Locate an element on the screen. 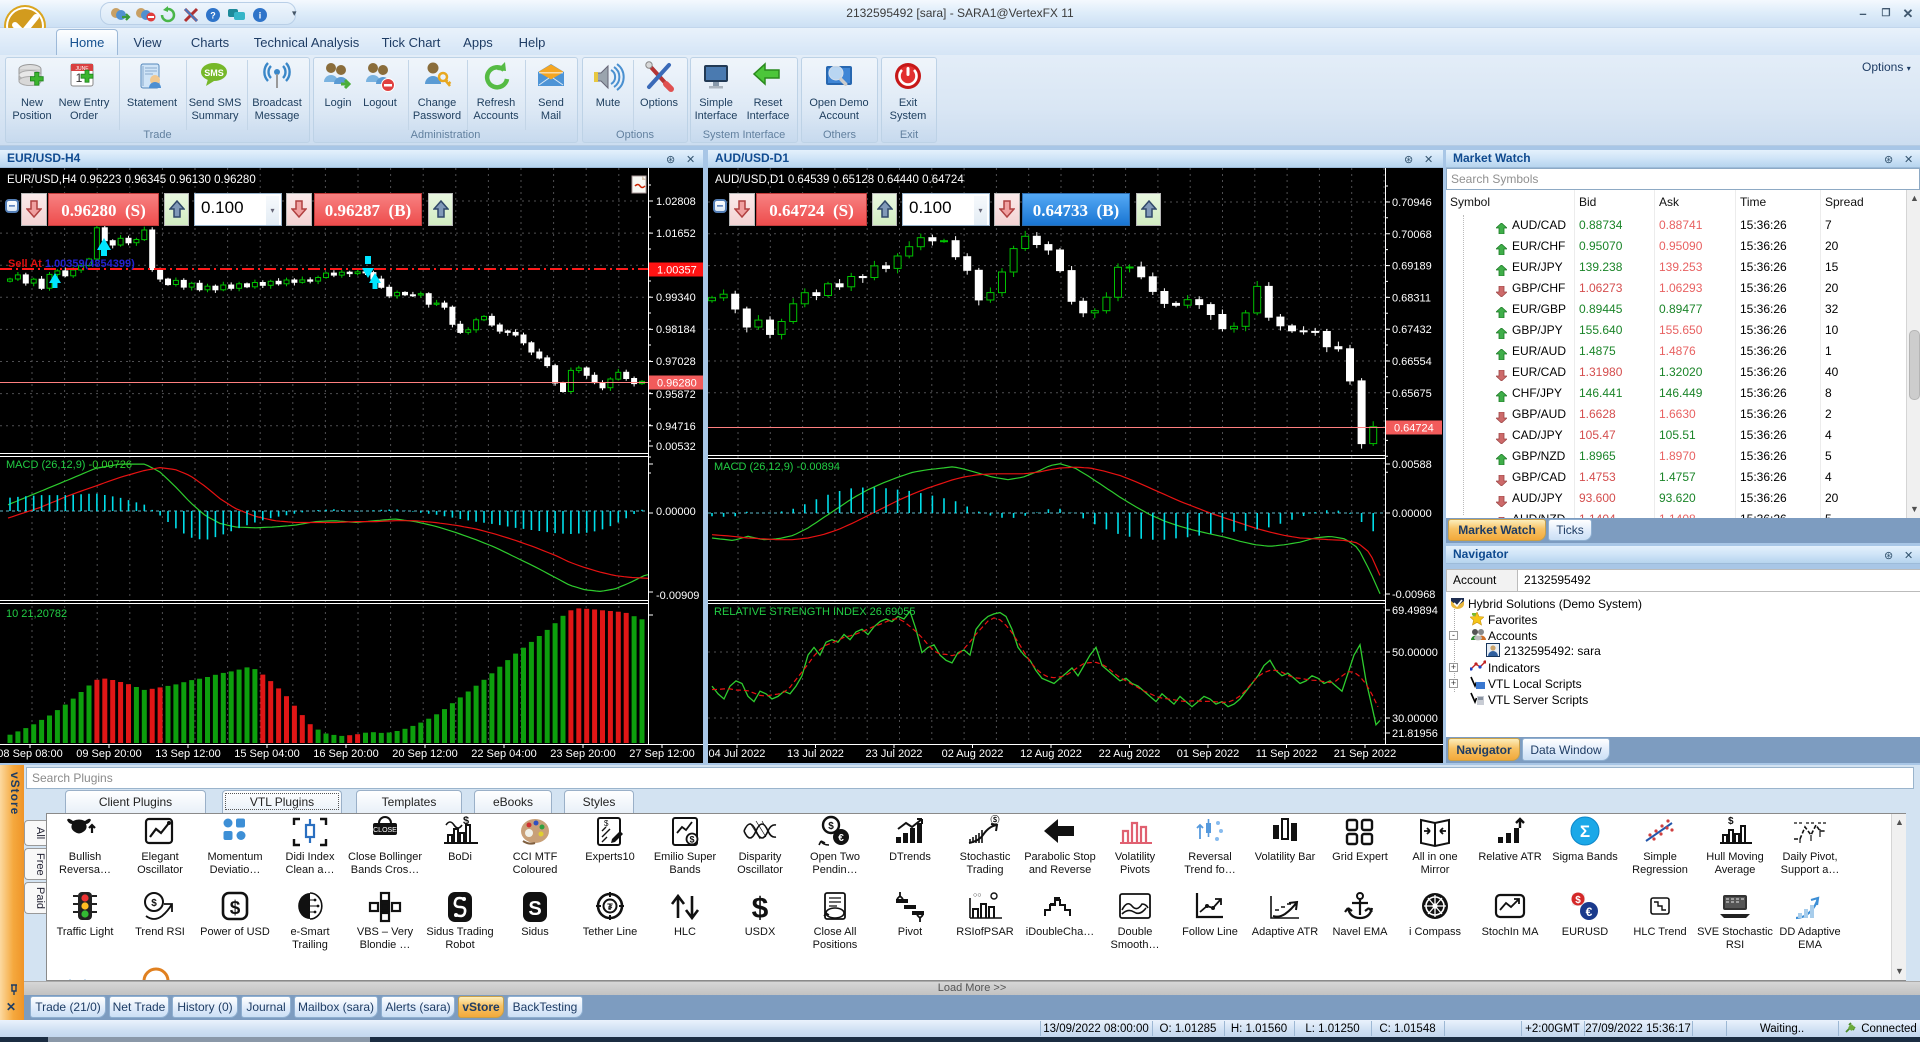 The image size is (1920, 1042). svg-text: 13 Sep 12:00 is located at coordinates (187, 754).